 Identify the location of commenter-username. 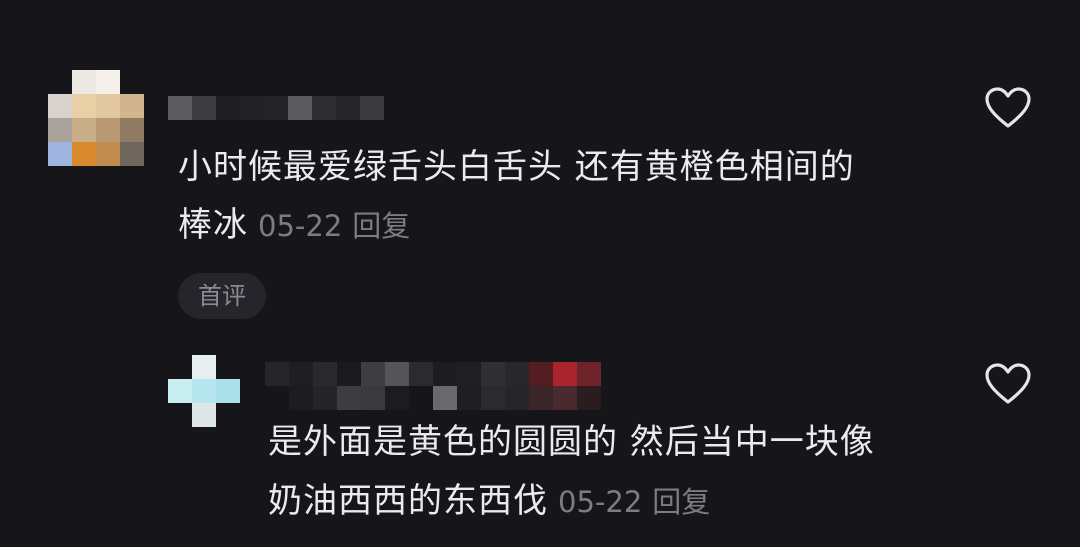
(288, 108).